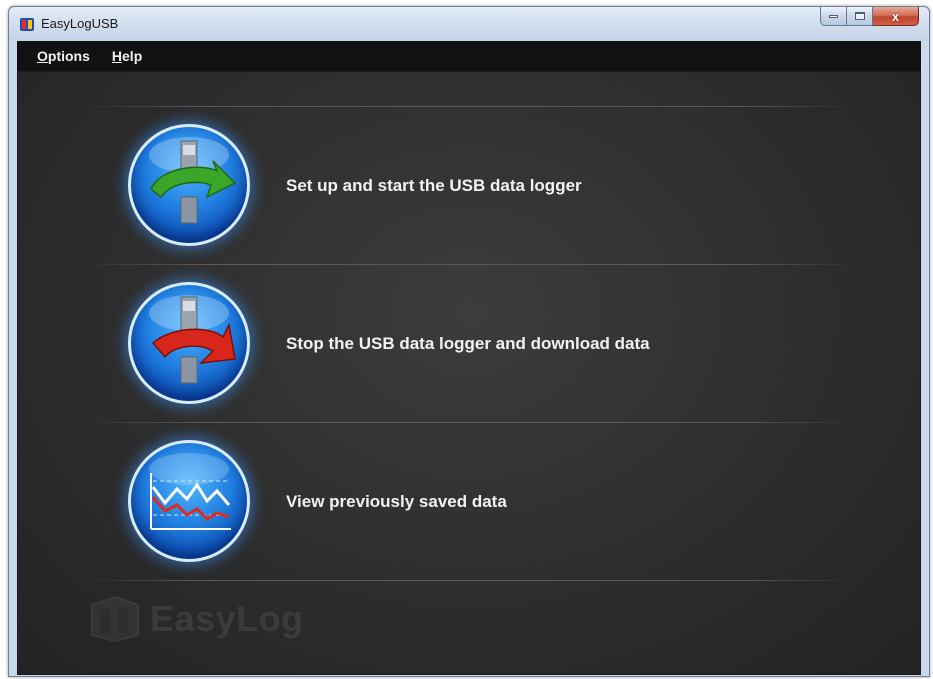 This screenshot has width=933, height=679. I want to click on start-logger-label: Set up and start the USB data logger, so click(434, 185).